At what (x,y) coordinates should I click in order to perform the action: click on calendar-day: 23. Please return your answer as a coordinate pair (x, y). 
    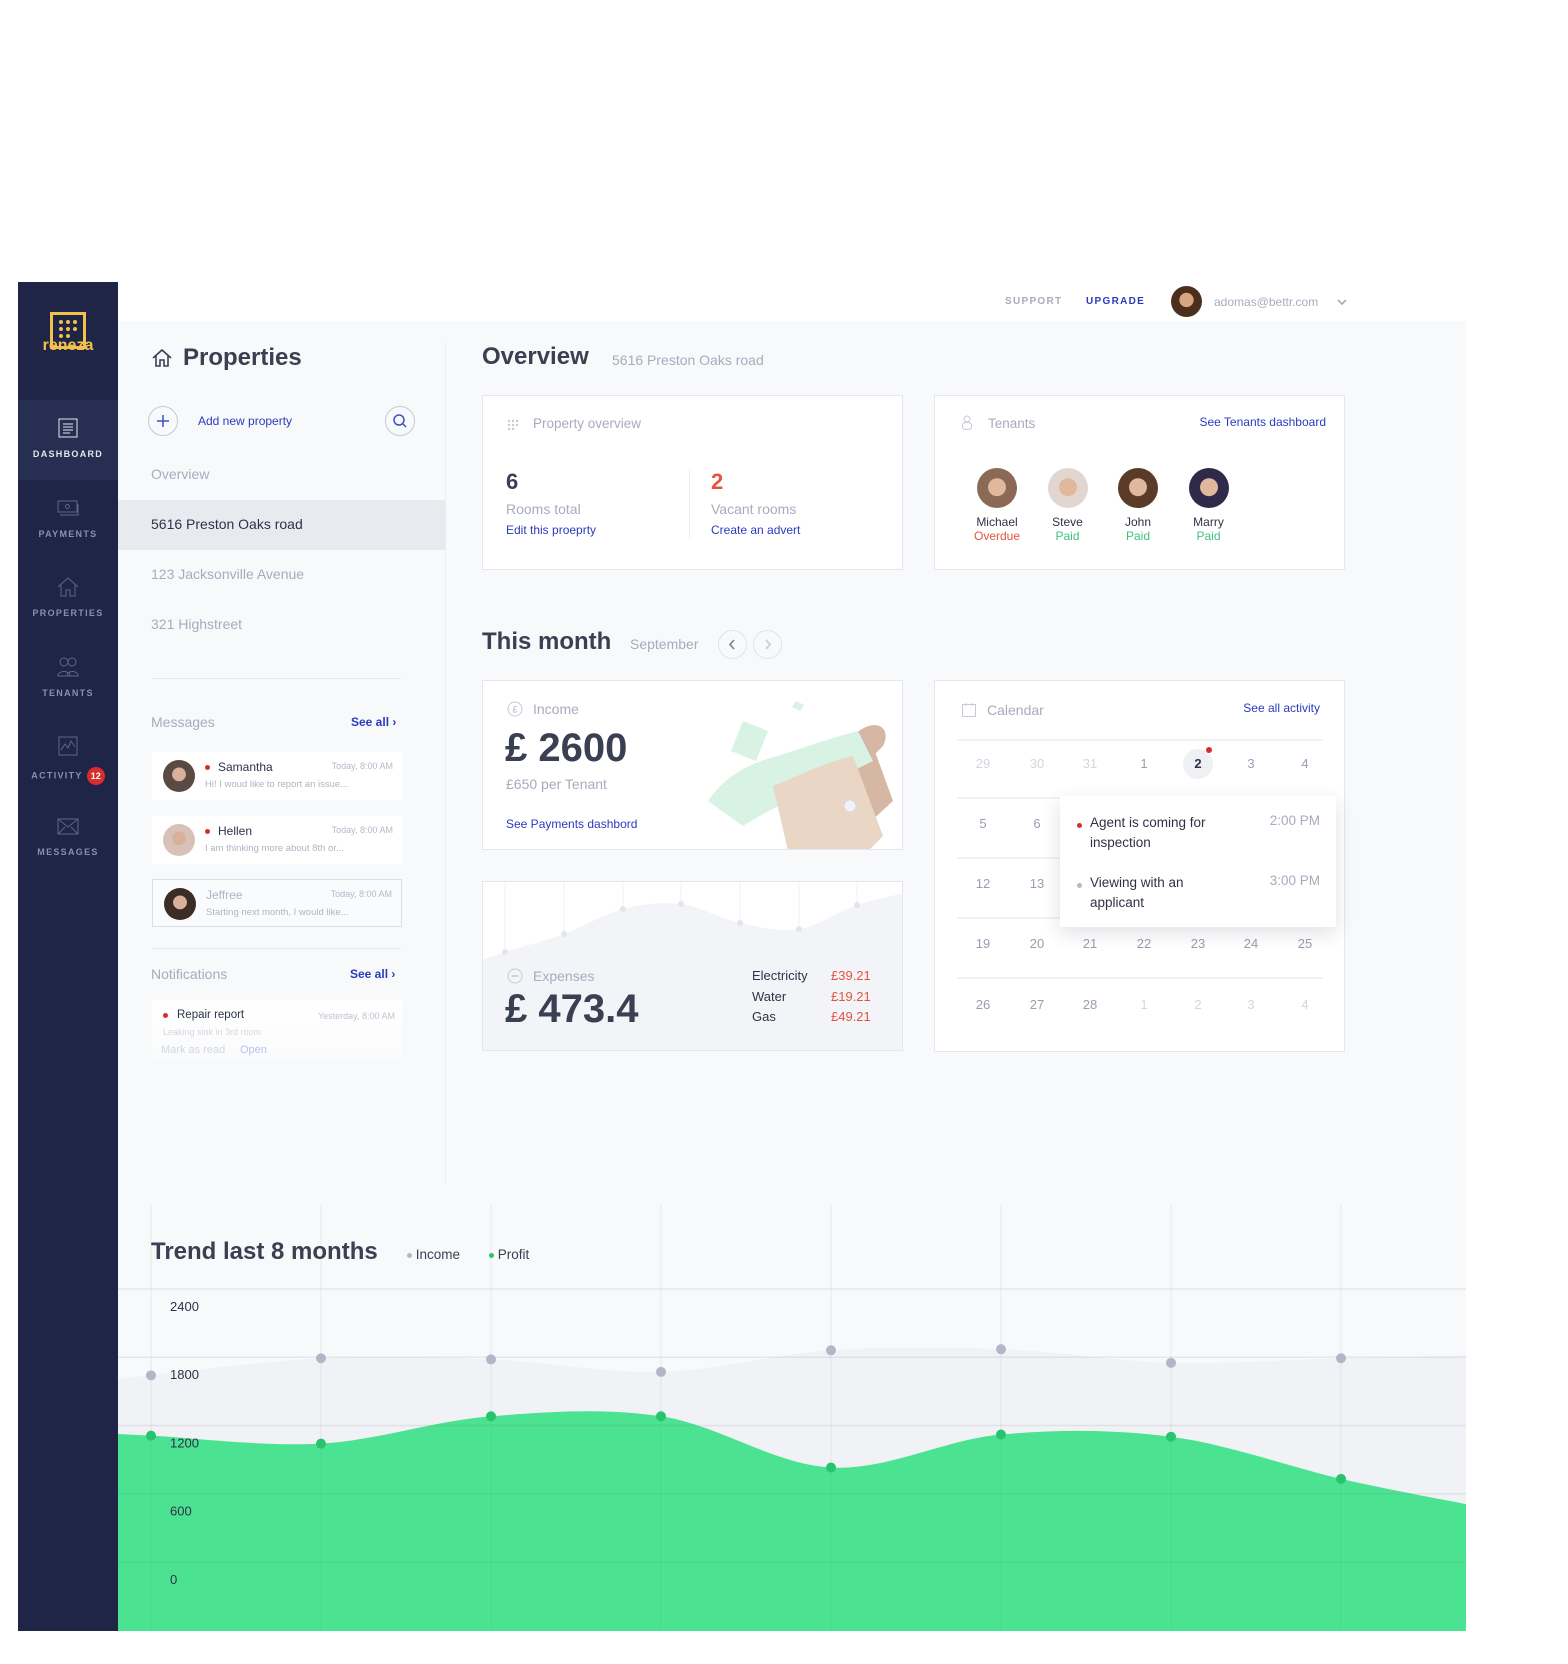
    Looking at the image, I should click on (1198, 943).